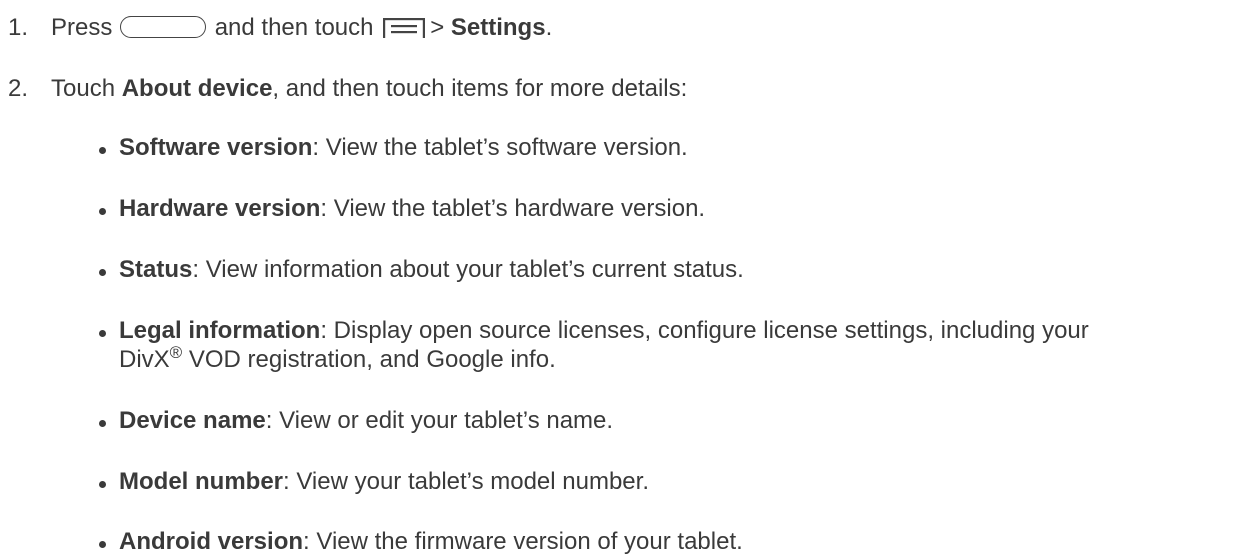 Image resolution: width=1255 pixels, height=557 pixels. I want to click on item-desc: : View or edit your tablet’s name., so click(439, 420).